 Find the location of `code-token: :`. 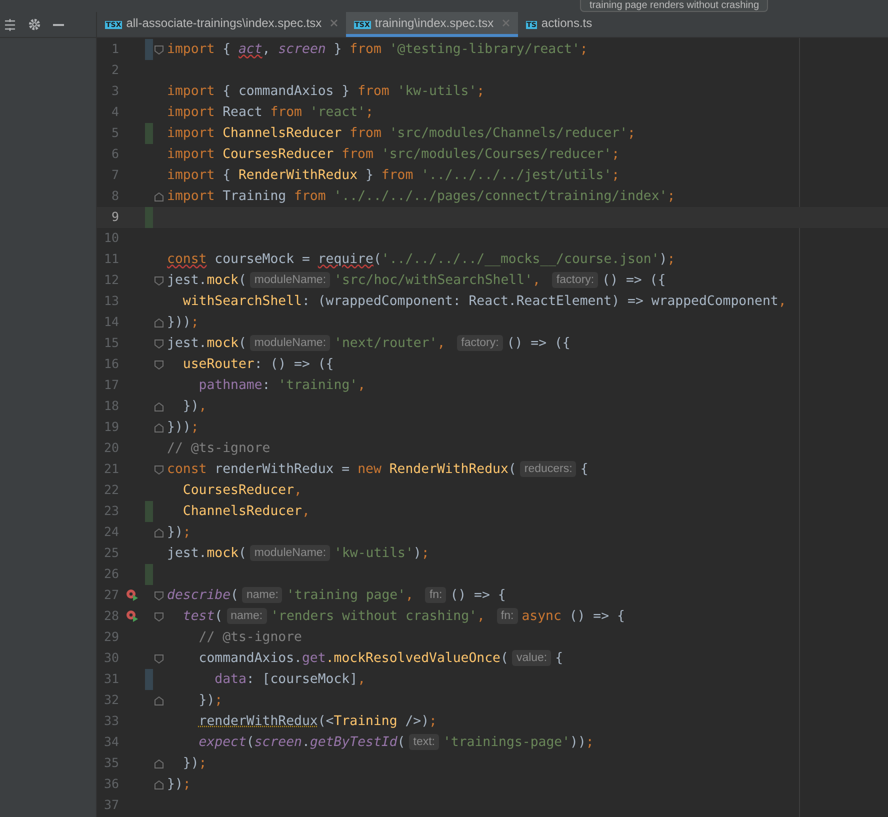

code-token: : is located at coordinates (267, 385).